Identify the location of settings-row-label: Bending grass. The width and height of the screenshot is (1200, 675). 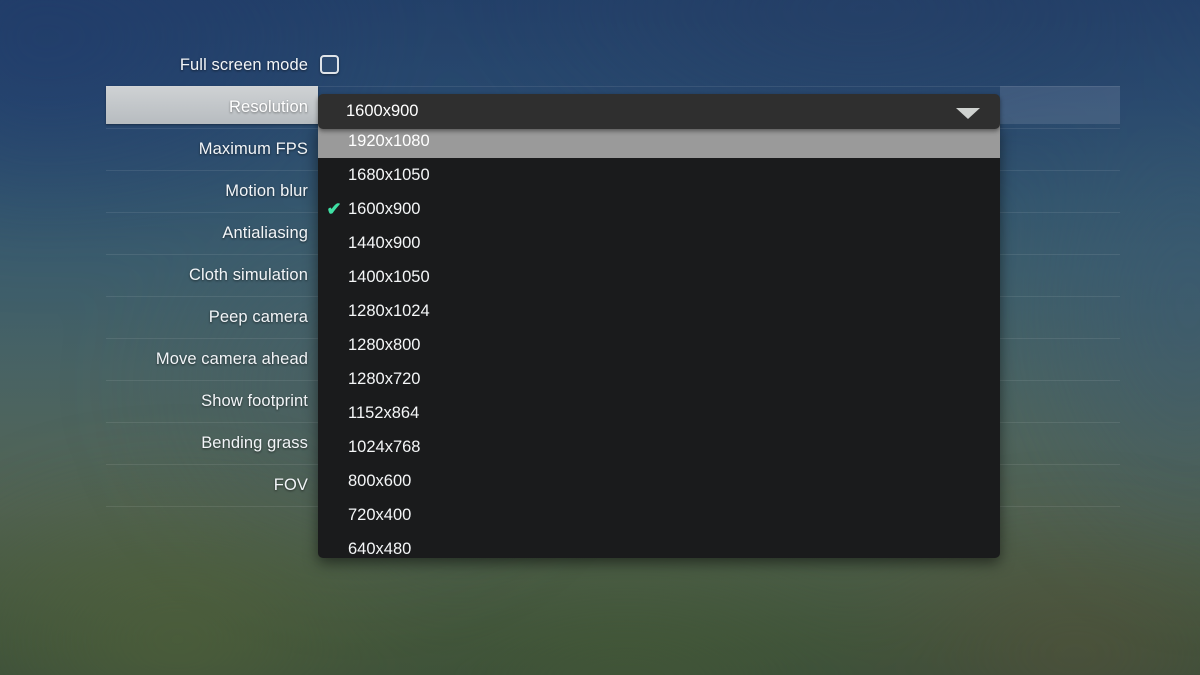
(254, 443).